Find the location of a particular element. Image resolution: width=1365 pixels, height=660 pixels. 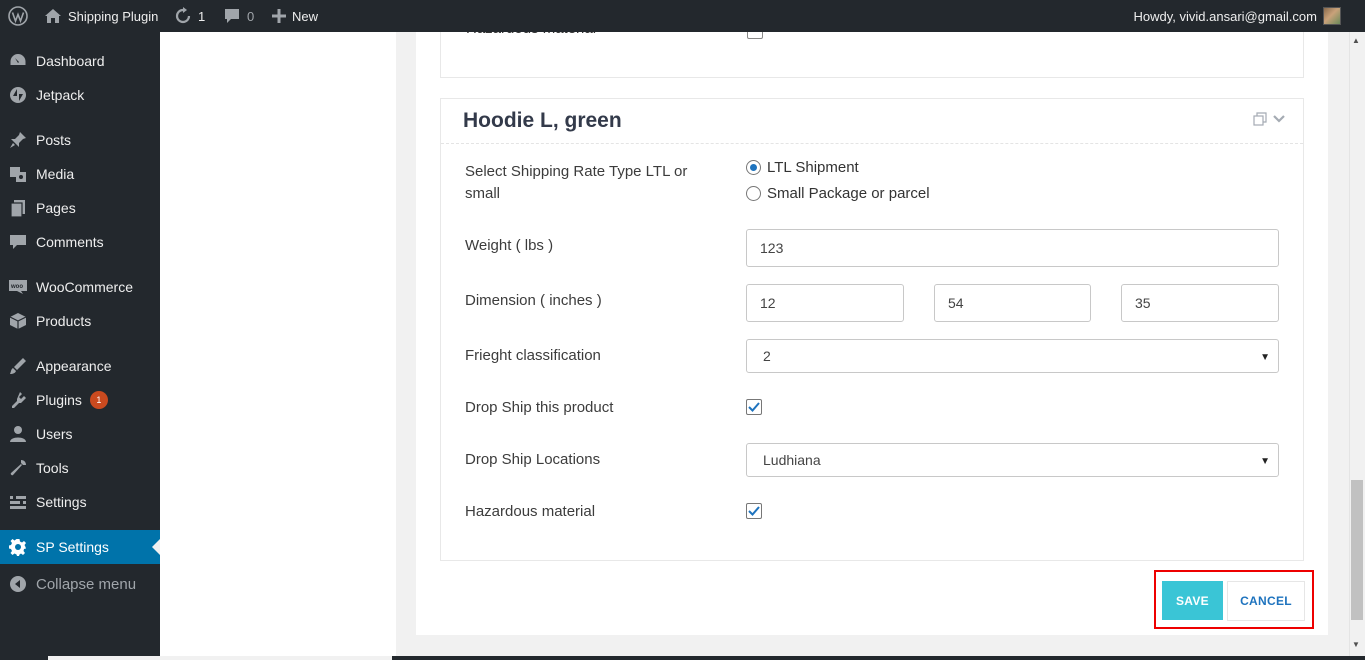

menu-item-users: Users is located at coordinates (80, 434).